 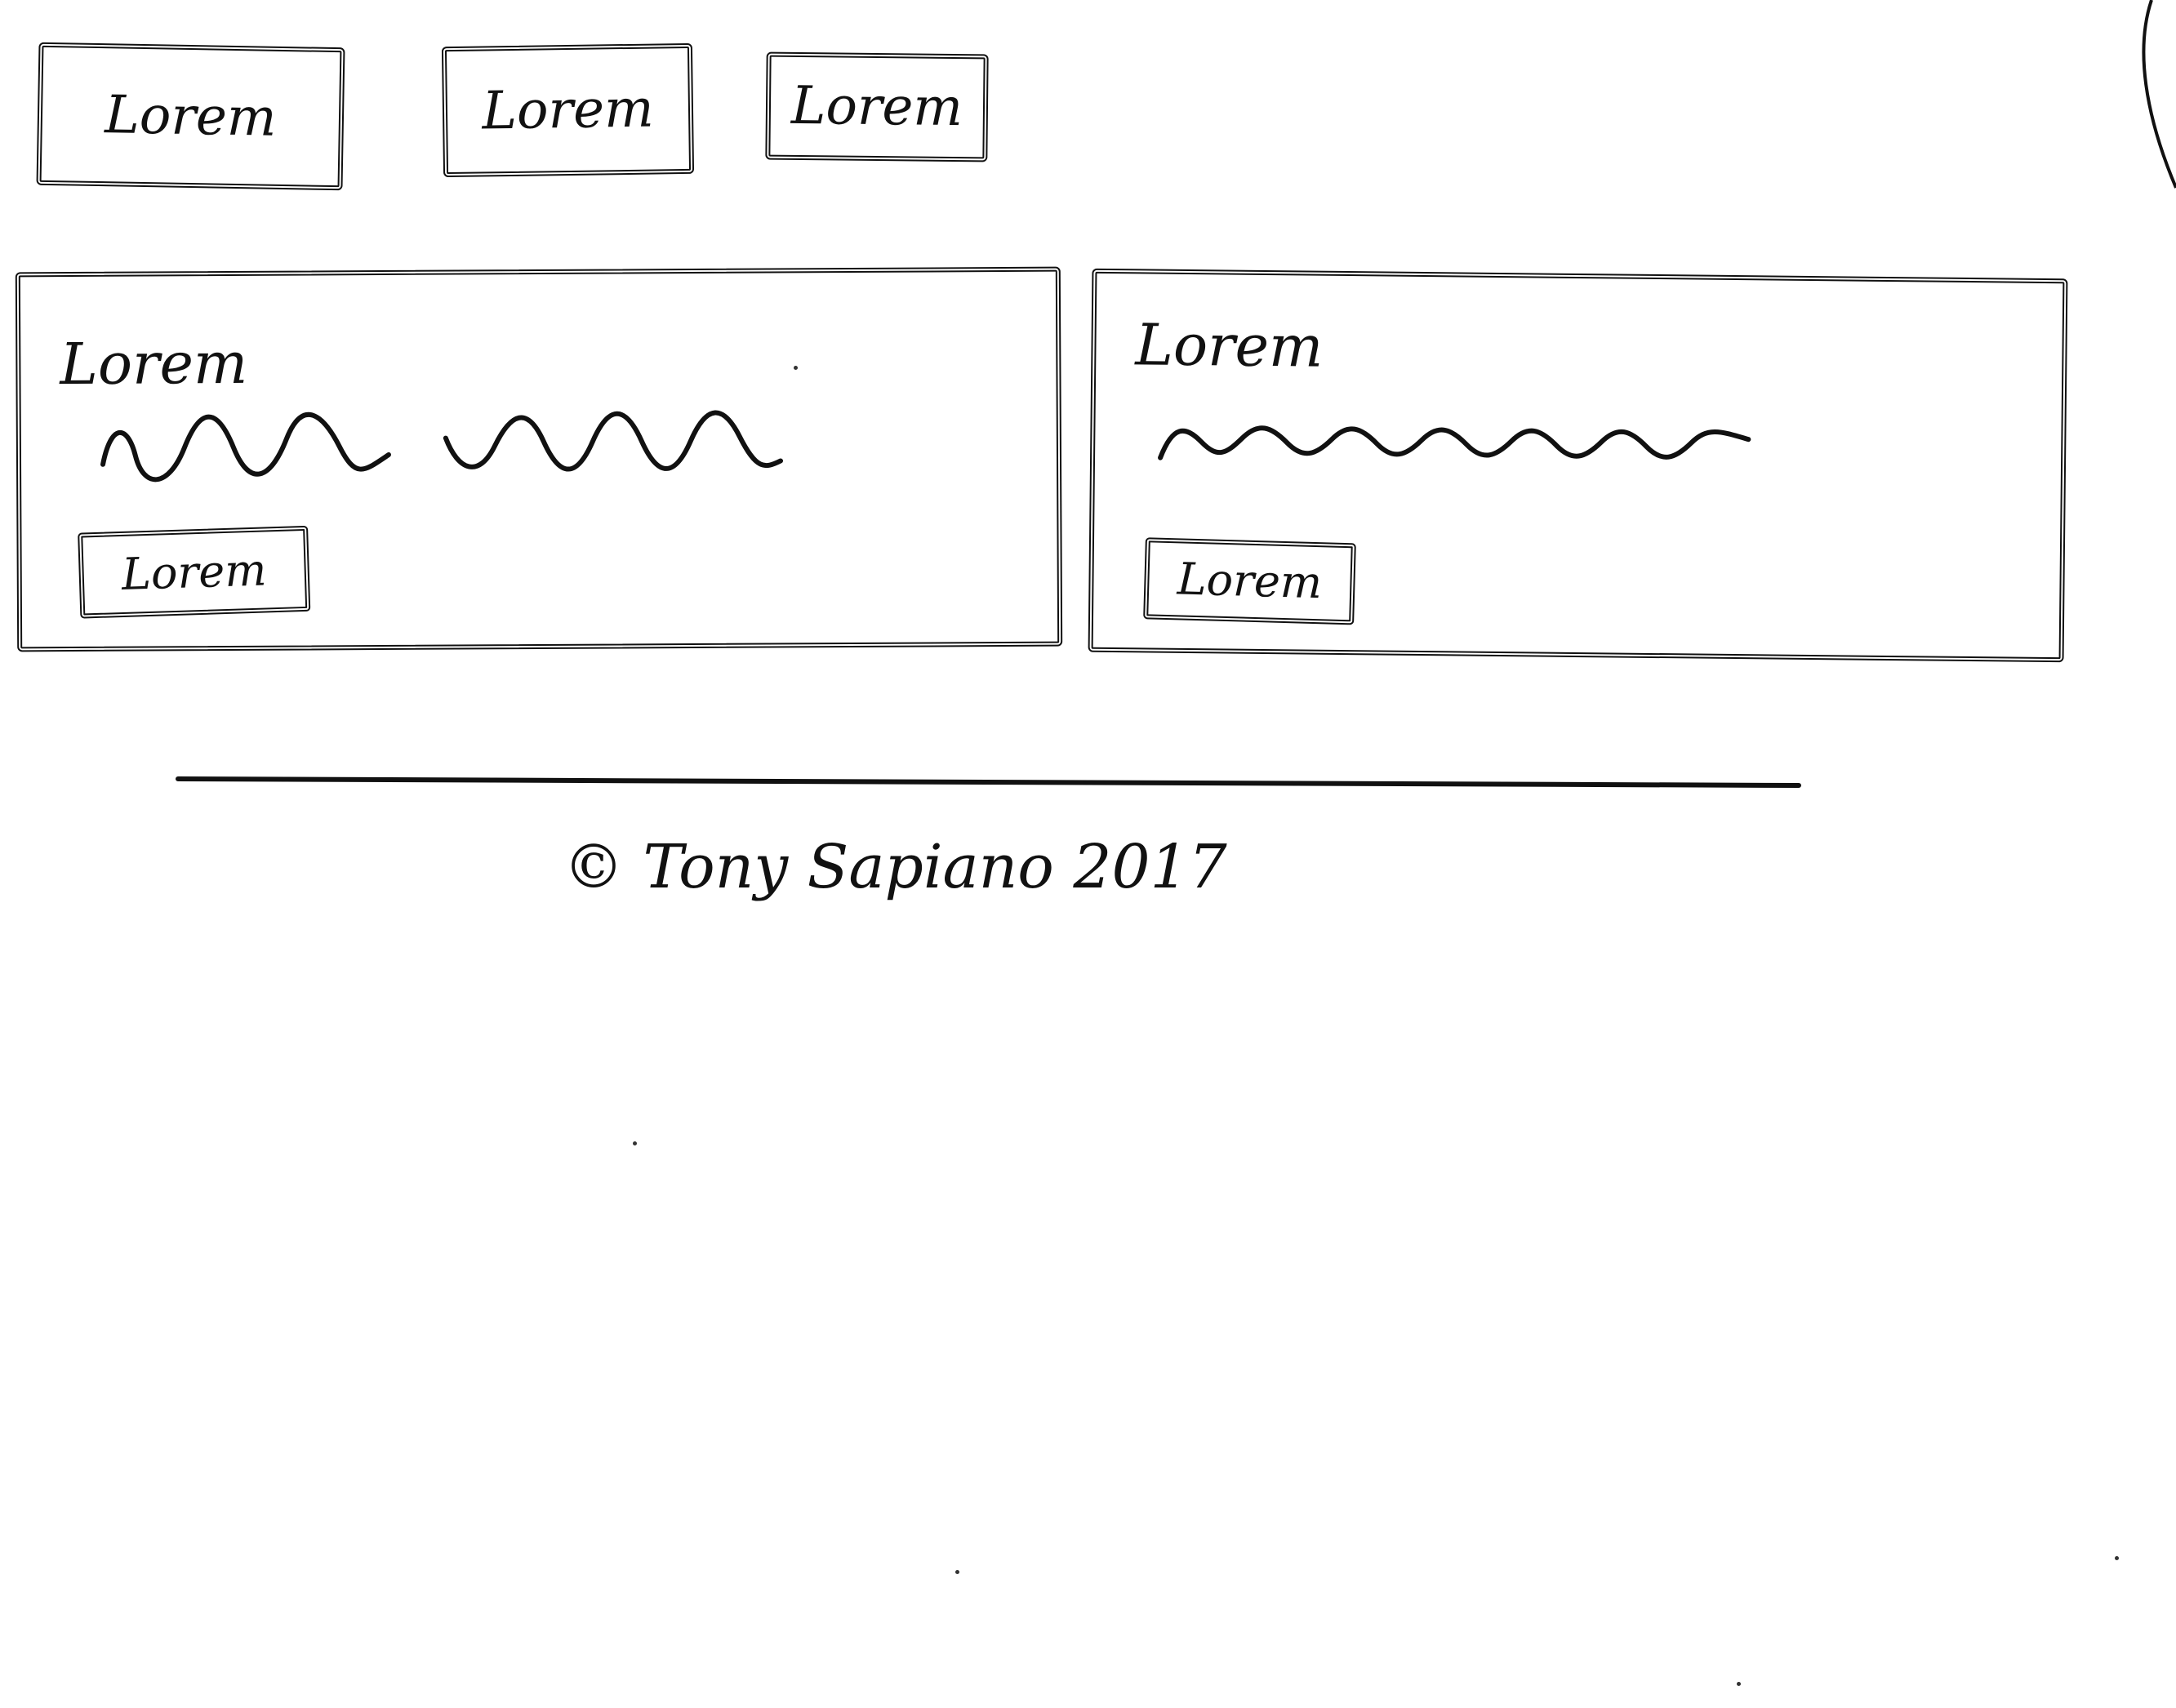 I want to click on nav-button-3-label: Lorem, so click(x=876, y=107).